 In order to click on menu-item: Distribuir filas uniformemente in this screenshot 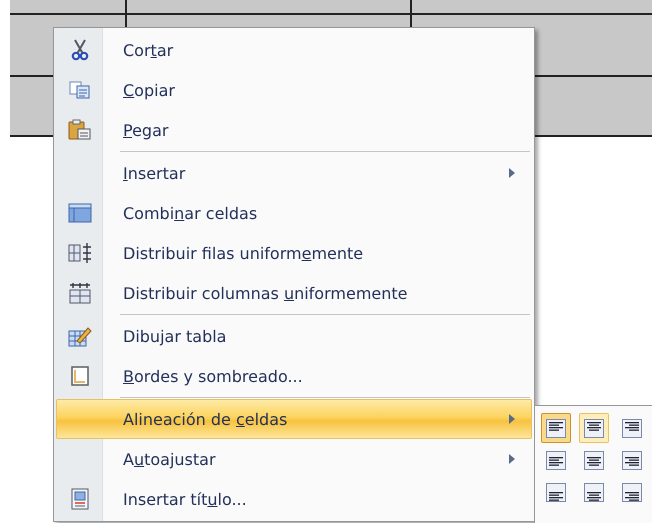, I will do `click(294, 253)`.